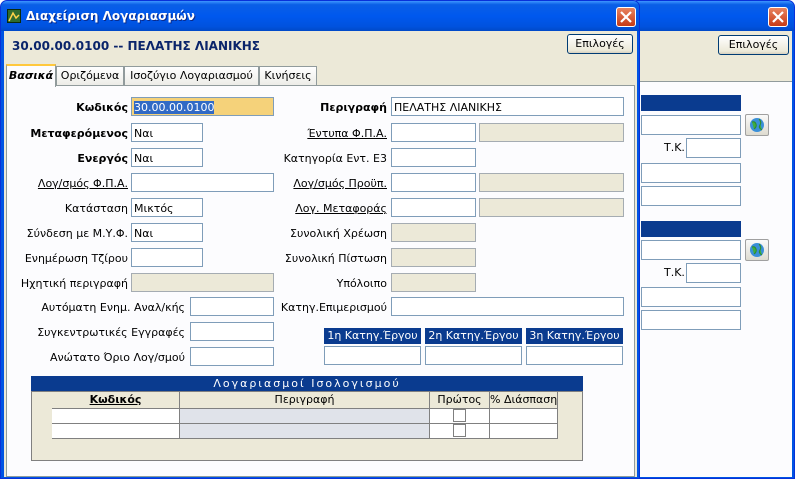  Describe the element at coordinates (341, 208) in the screenshot. I see `transfer-account-label: Λογ. Μεταφοράς` at that location.